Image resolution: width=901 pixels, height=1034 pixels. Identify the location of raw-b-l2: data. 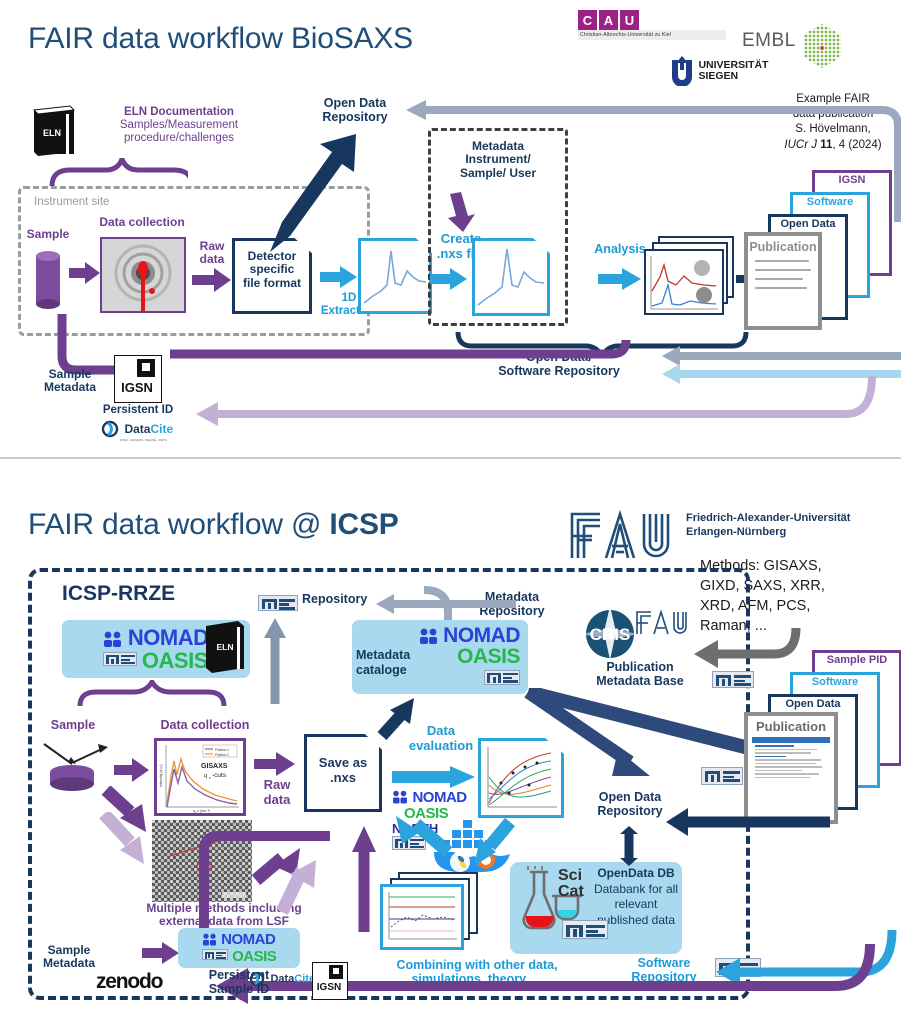
(277, 799).